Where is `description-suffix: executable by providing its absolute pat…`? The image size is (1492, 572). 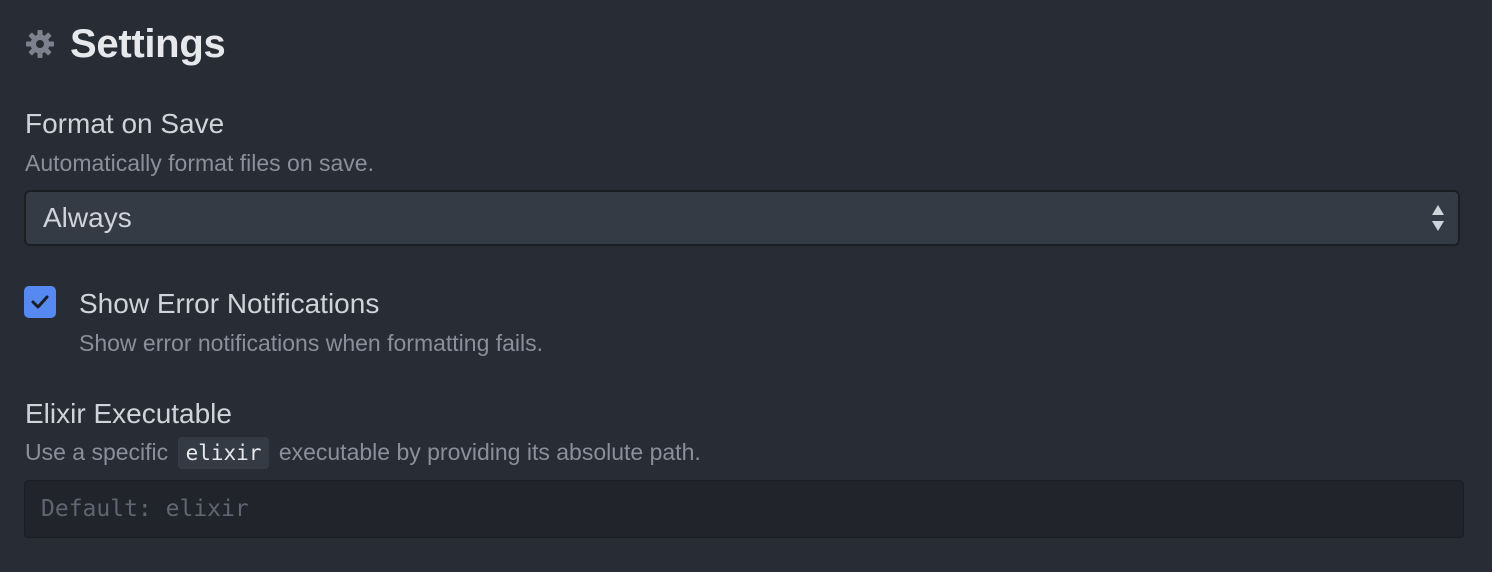
description-suffix: executable by providing its absolute pat… is located at coordinates (489, 452).